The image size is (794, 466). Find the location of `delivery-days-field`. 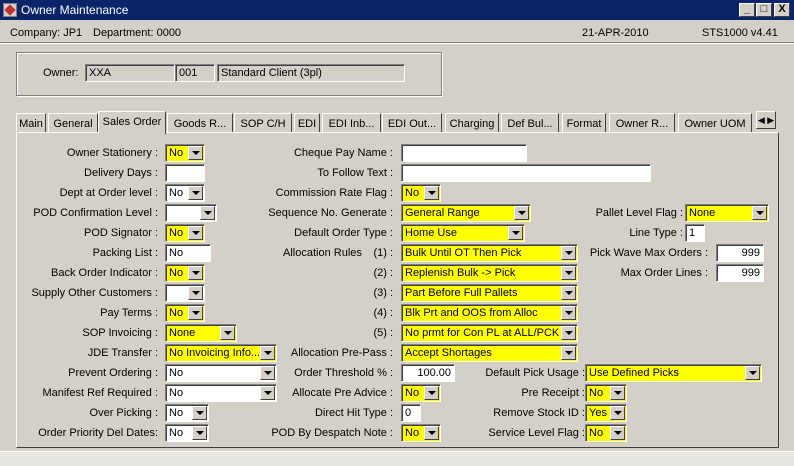

delivery-days-field is located at coordinates (185, 173).